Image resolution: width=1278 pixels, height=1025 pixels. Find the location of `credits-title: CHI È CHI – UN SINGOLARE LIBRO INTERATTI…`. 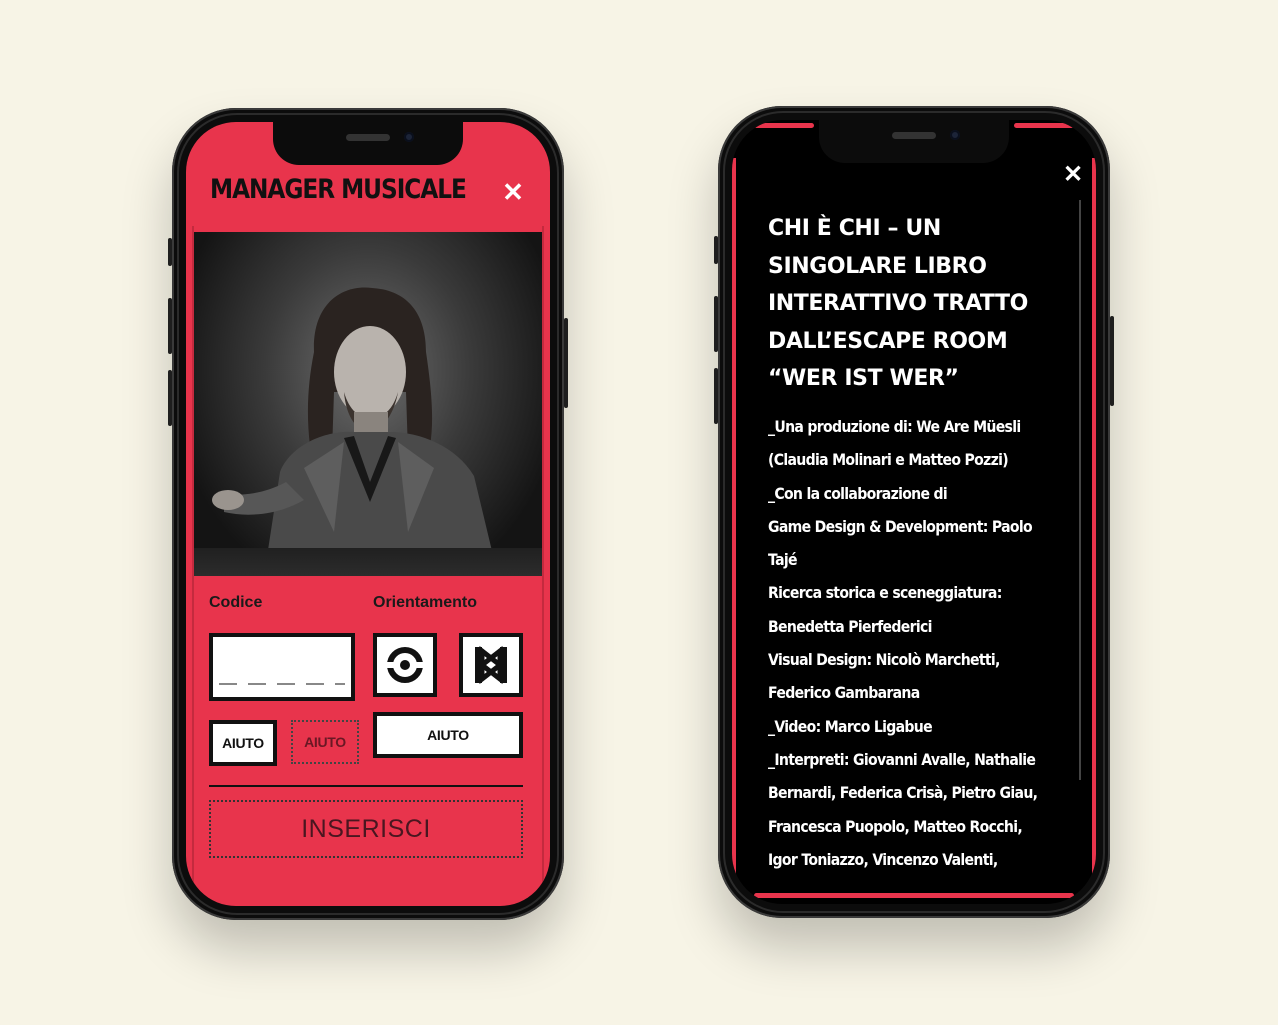

credits-title: CHI È CHI – UN SINGOLARE LIBRO INTERATTI… is located at coordinates (908, 304).